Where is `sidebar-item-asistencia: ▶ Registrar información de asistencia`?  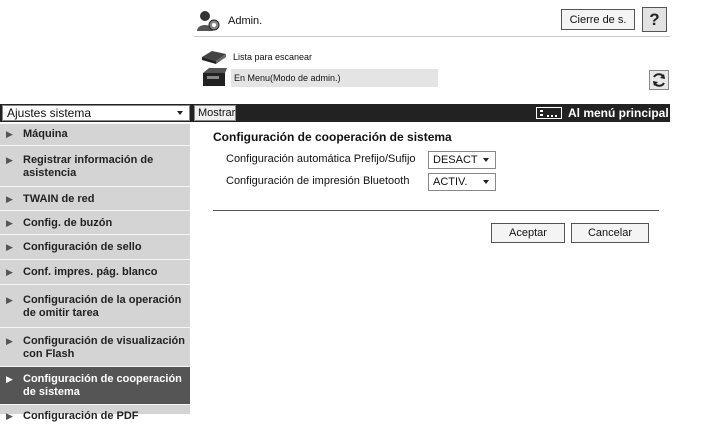
sidebar-item-asistencia: ▶ Registrar información de asistencia is located at coordinates (95, 165).